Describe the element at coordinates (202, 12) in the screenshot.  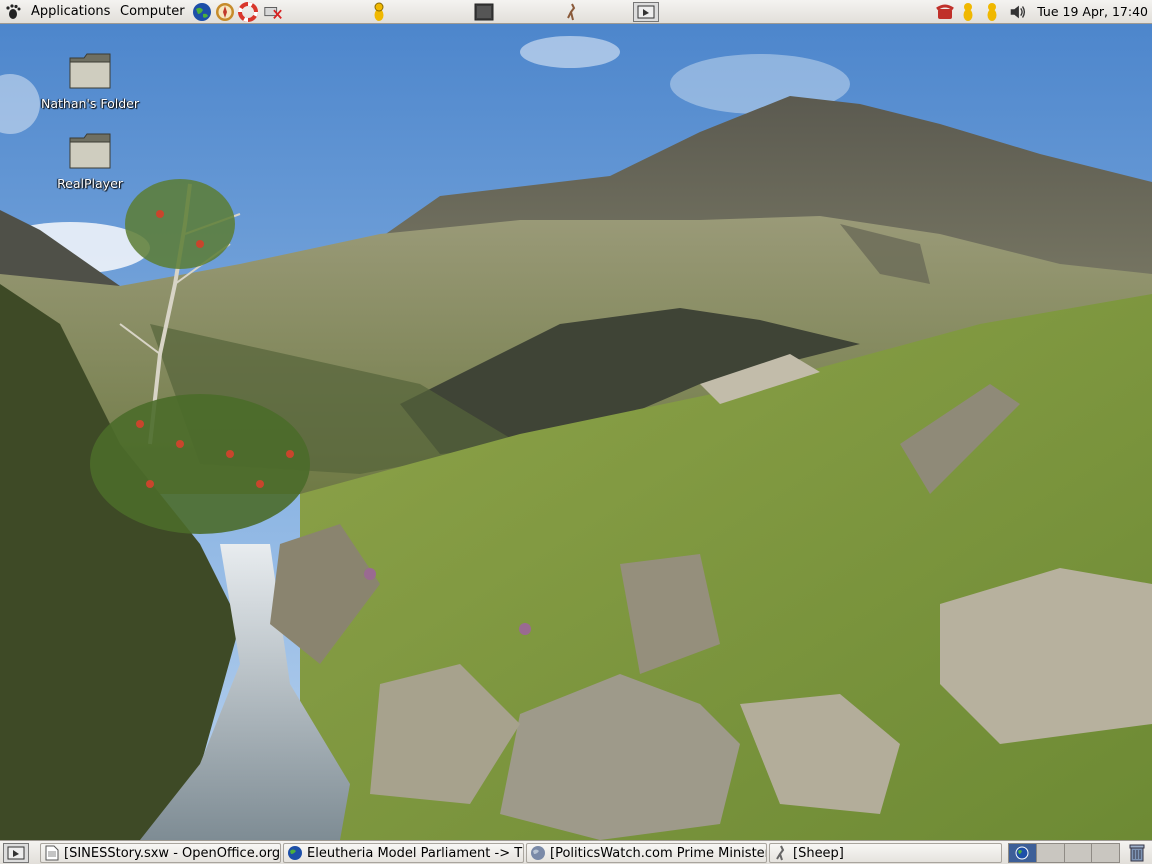
I see `web-browser-icon` at that location.